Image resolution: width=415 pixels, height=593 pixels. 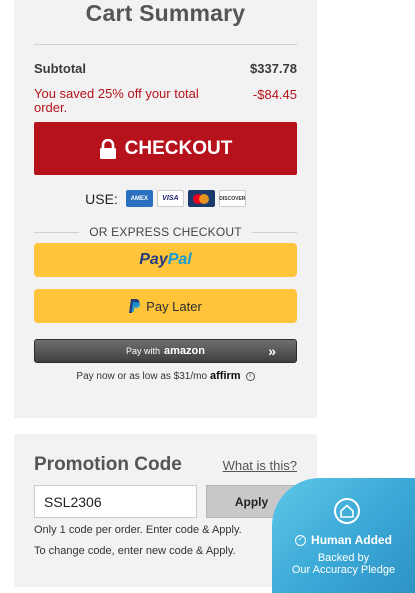 What do you see at coordinates (107, 148) in the screenshot?
I see `lock-icon` at bounding box center [107, 148].